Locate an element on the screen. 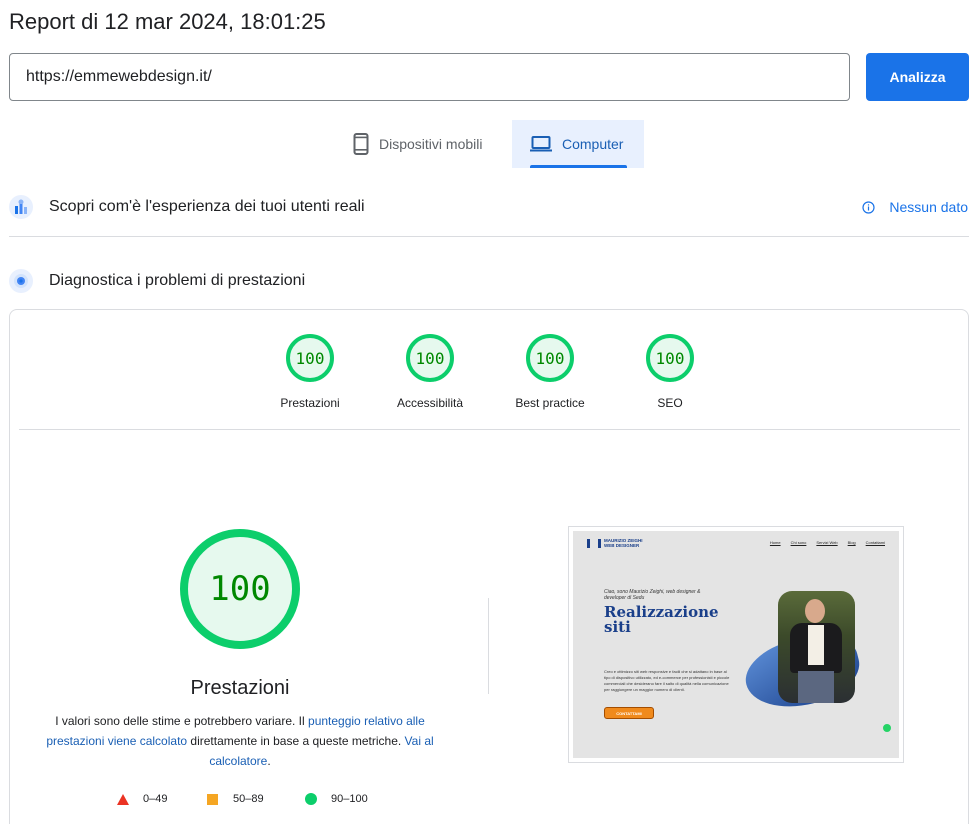 This screenshot has width=970, height=824. info-icon is located at coordinates (868, 207).